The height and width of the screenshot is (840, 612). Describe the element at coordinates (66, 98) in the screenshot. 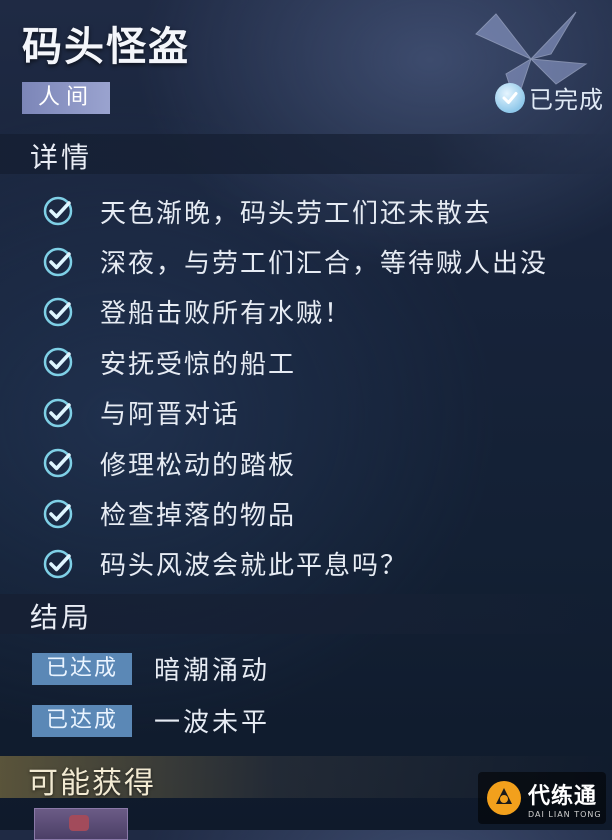

I see `realm-tag: 人间` at that location.